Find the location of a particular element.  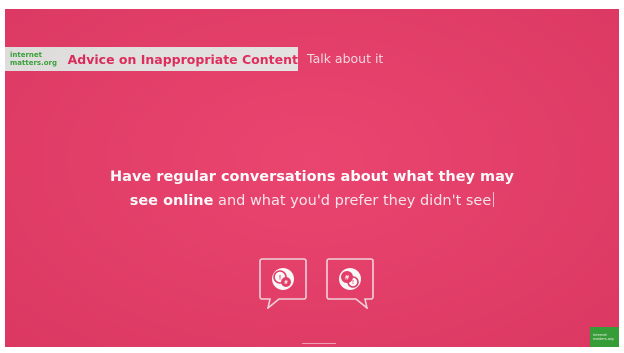

logo-line-1: internet is located at coordinates (26, 55).